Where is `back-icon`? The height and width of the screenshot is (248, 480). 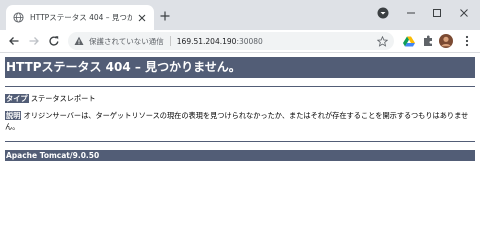
back-icon is located at coordinates (14, 41).